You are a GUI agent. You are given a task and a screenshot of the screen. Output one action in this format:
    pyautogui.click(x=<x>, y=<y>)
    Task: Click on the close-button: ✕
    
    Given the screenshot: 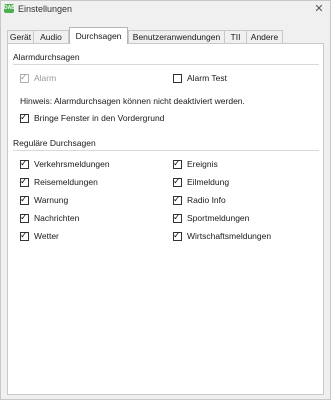 What is the action you would take?
    pyautogui.click(x=319, y=9)
    